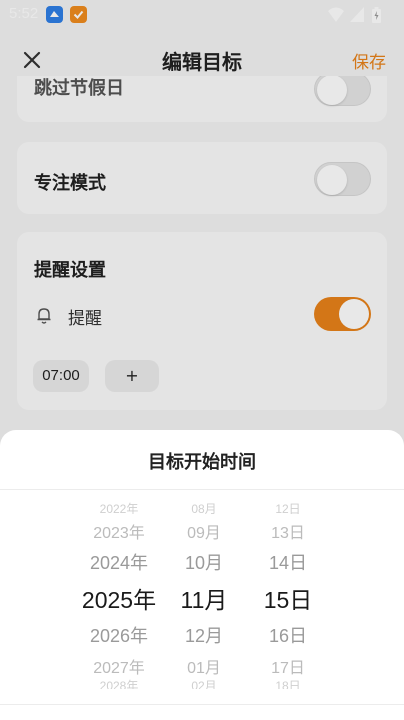 The width and height of the screenshot is (404, 720). What do you see at coordinates (288, 683) in the screenshot?
I see `day-option: 18日` at bounding box center [288, 683].